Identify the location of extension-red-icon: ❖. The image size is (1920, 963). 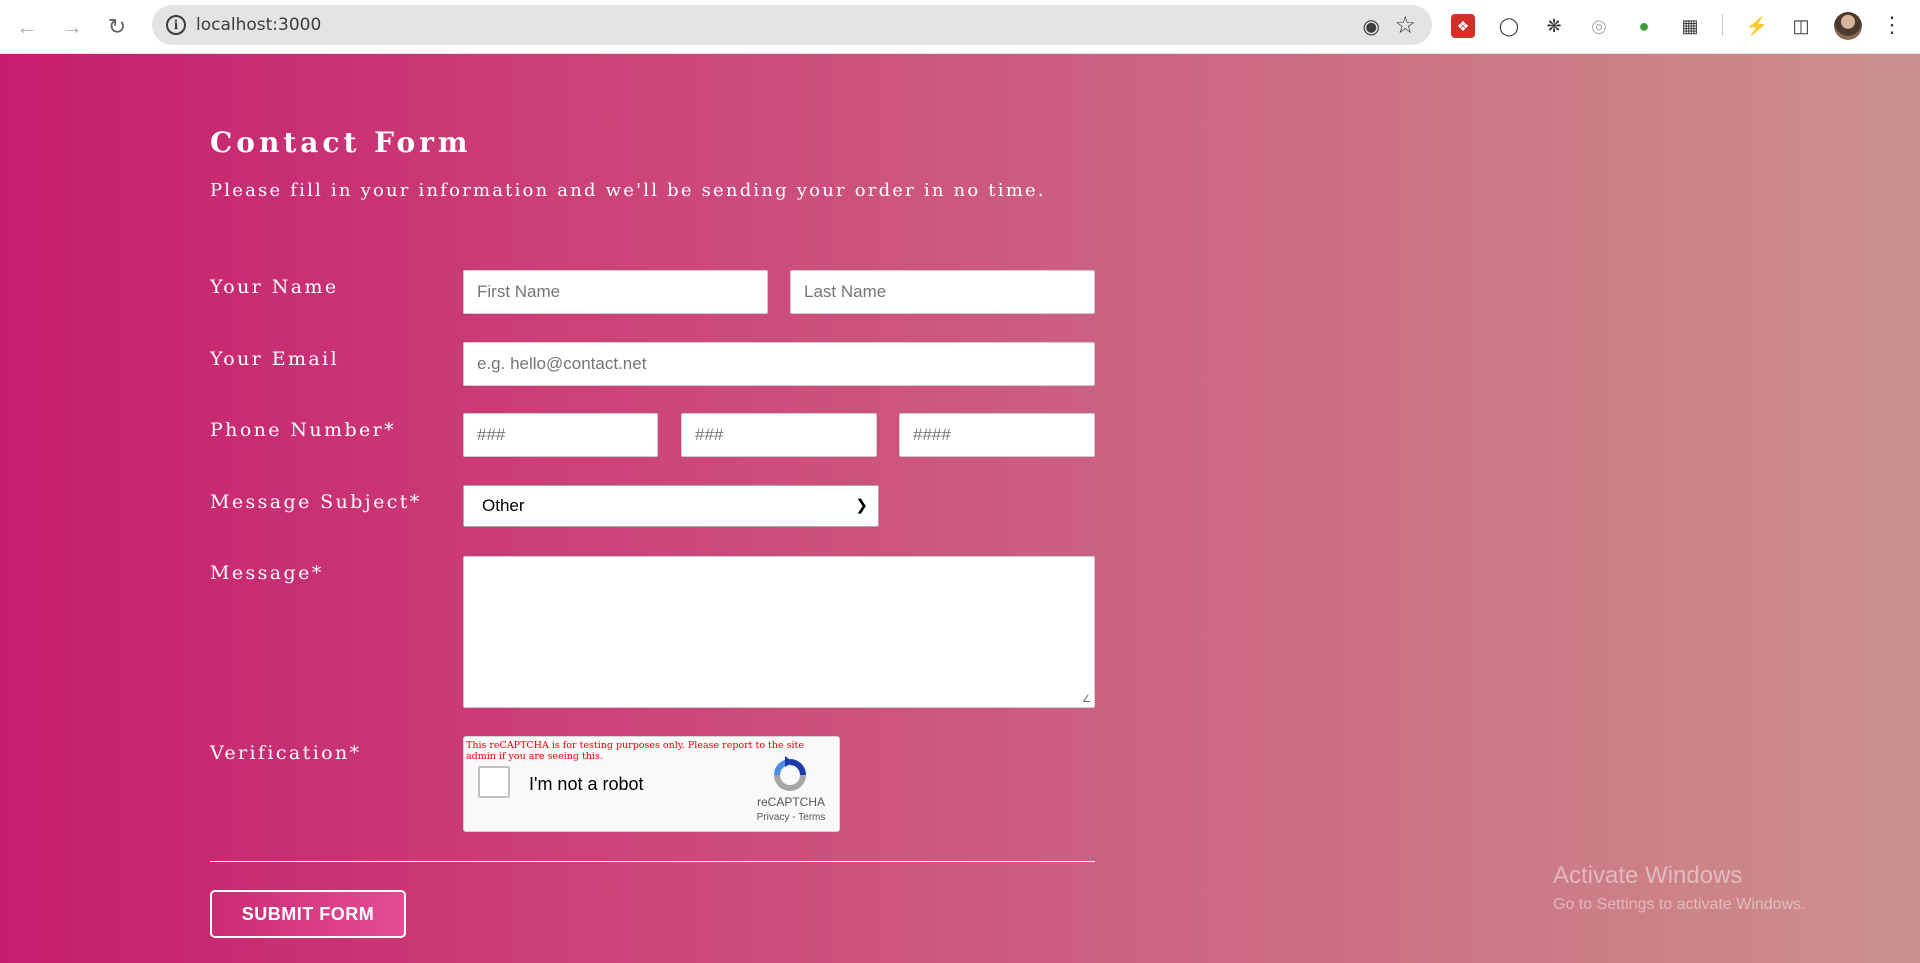
(1463, 26).